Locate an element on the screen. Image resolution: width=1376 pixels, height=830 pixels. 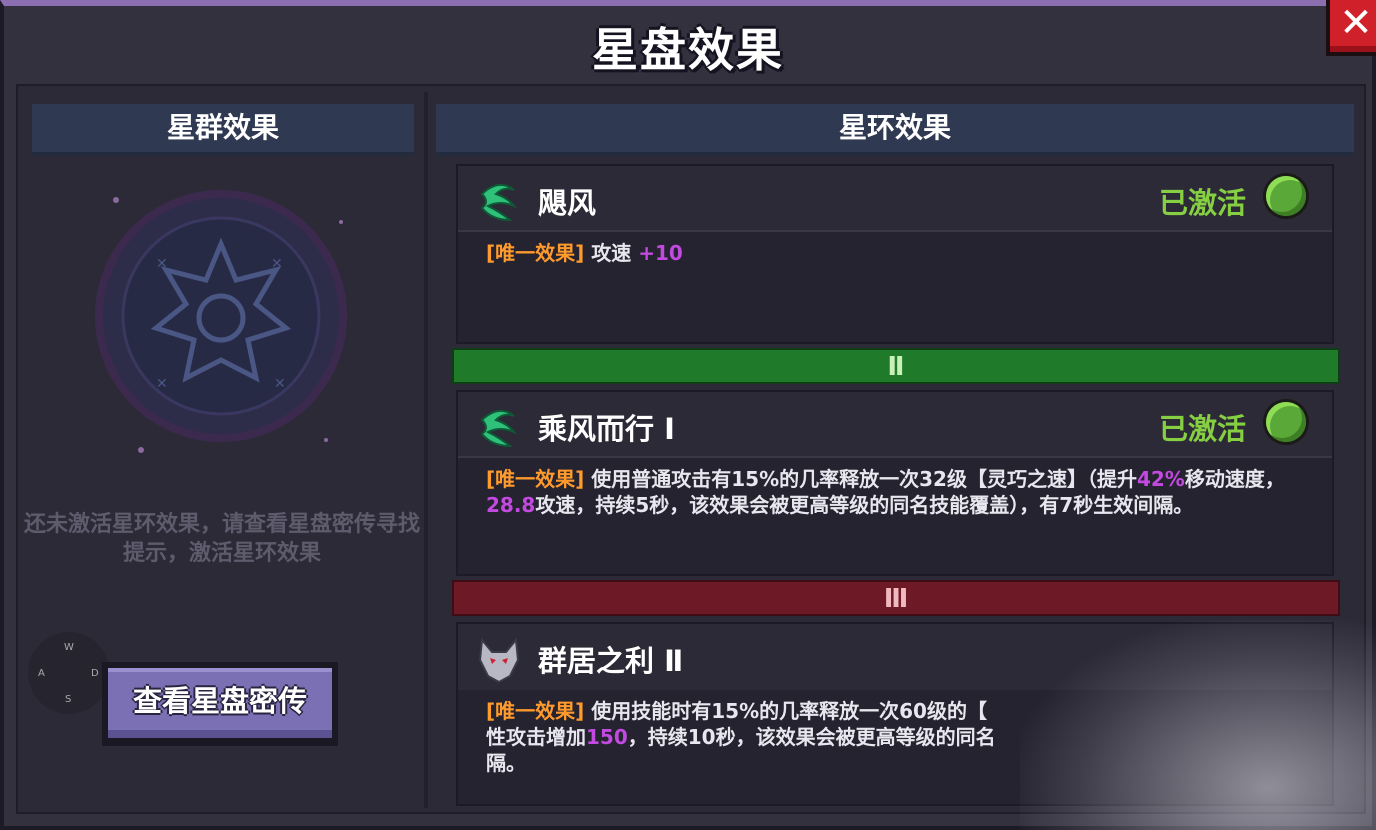
close-button: ✕ is located at coordinates (1351, 28).